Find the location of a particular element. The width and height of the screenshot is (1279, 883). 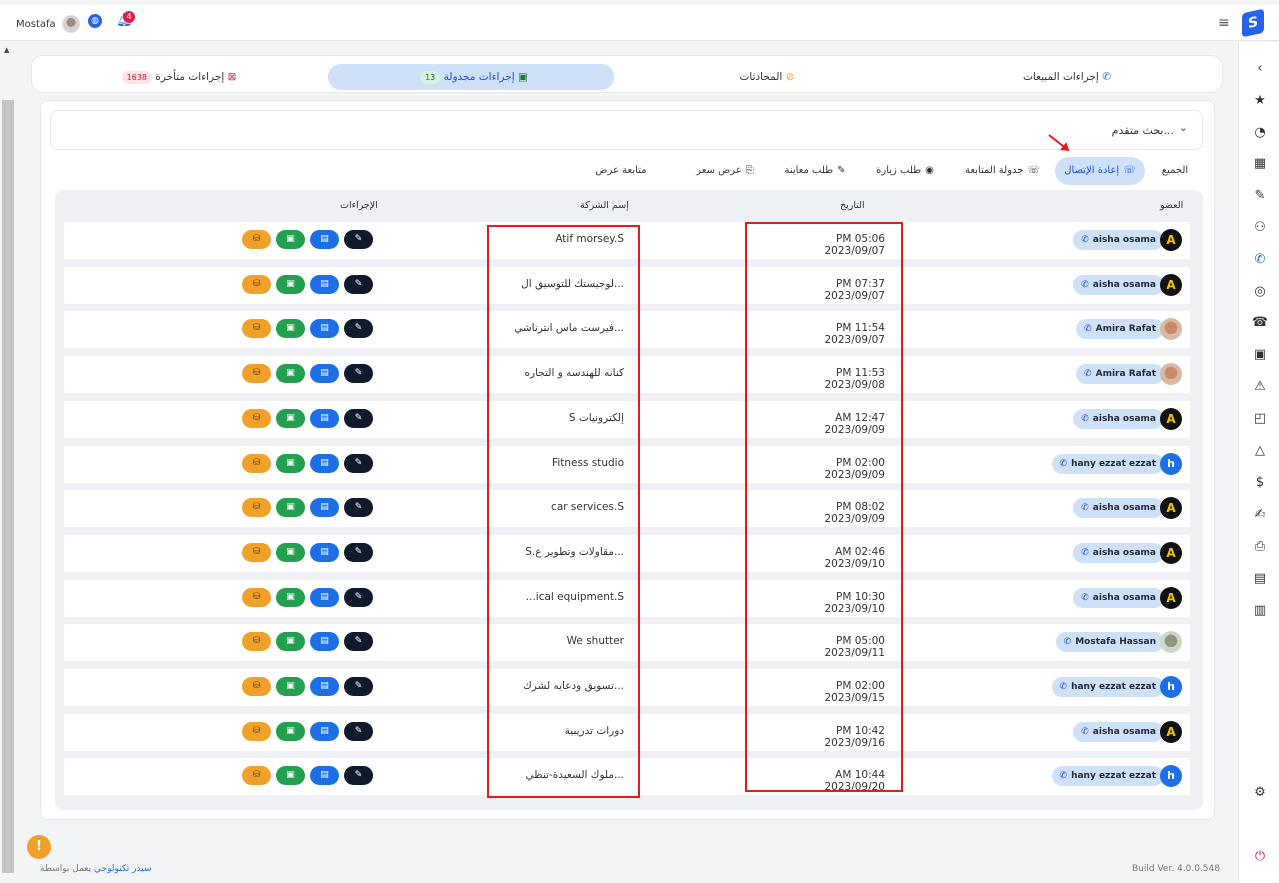

subtab-quote-followup: متابعة عرض السعر⎘ is located at coordinates (621, 180).